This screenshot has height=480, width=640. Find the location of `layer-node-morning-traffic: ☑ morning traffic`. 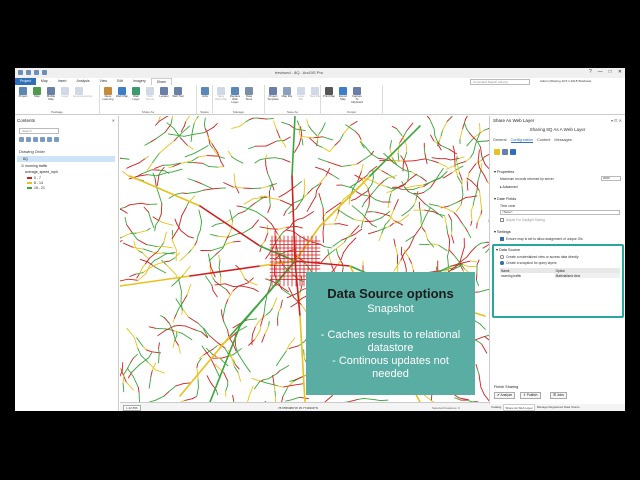

layer-node-morning-traffic: ☑ morning traffic is located at coordinates (34, 166).